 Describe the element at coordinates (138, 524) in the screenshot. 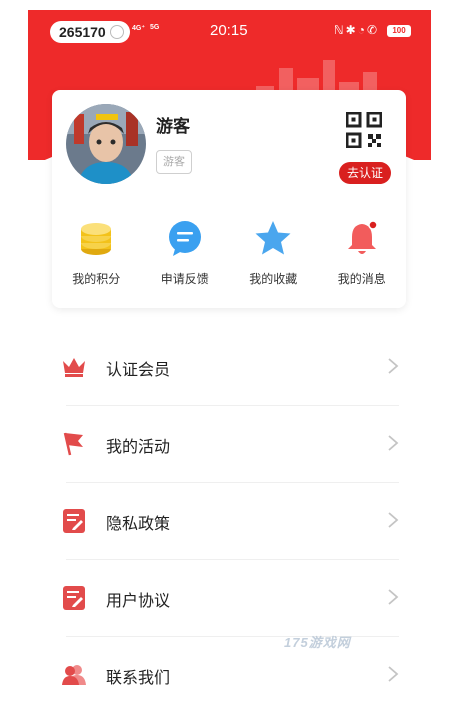

I see `menu-label-privacy-policy: 隐私政策` at that location.